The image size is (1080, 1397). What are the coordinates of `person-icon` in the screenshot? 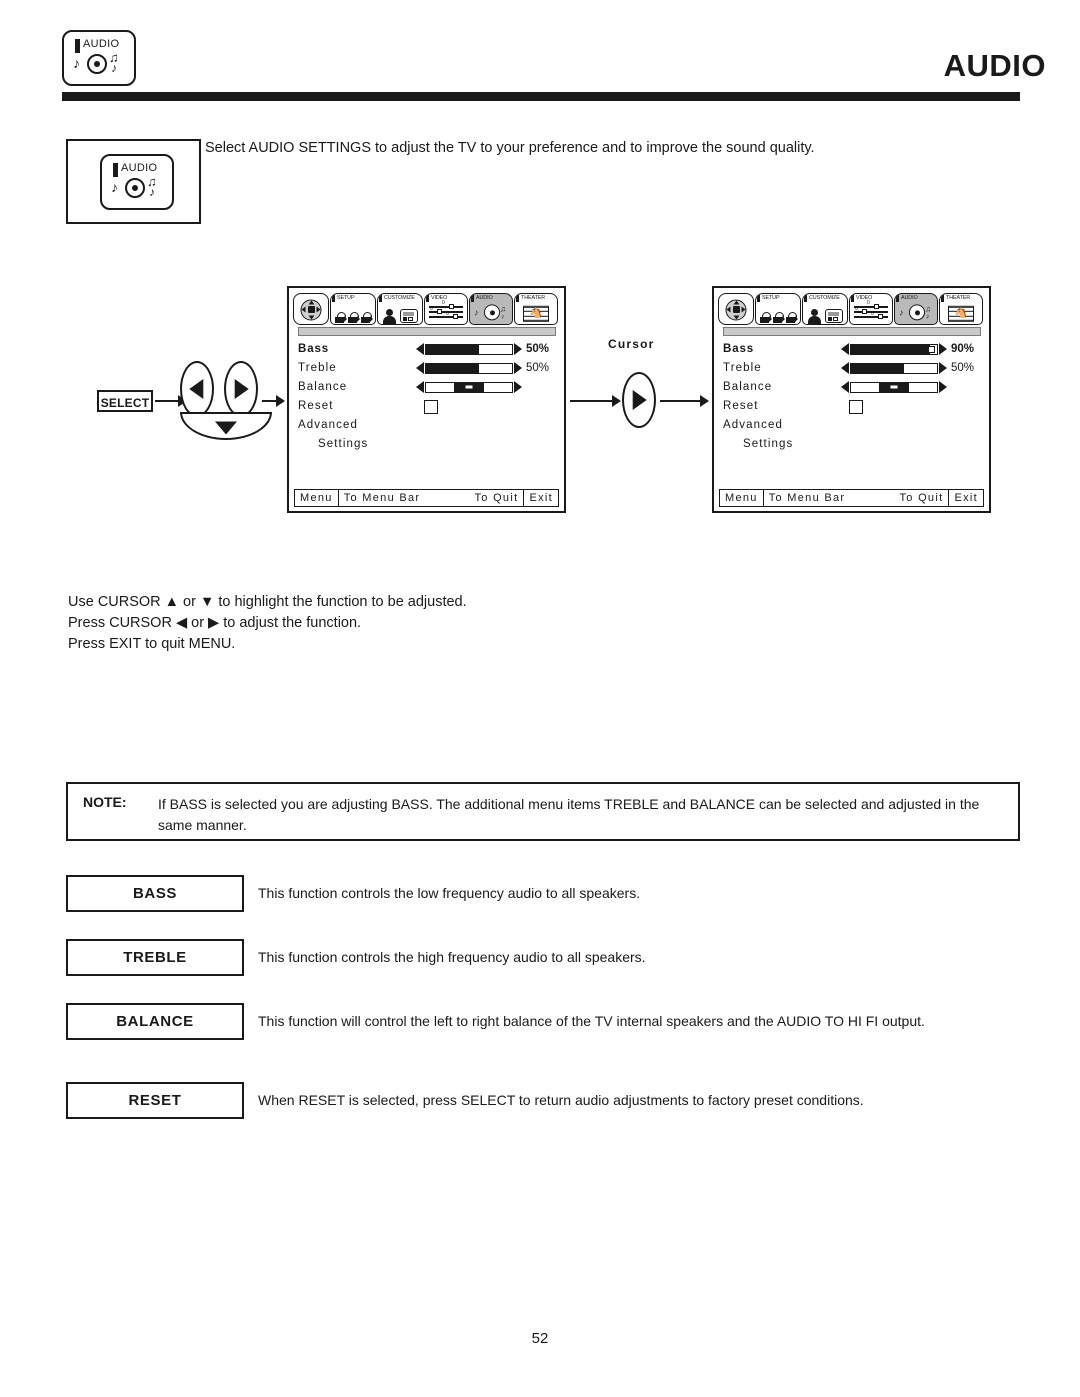 It's located at (814, 316).